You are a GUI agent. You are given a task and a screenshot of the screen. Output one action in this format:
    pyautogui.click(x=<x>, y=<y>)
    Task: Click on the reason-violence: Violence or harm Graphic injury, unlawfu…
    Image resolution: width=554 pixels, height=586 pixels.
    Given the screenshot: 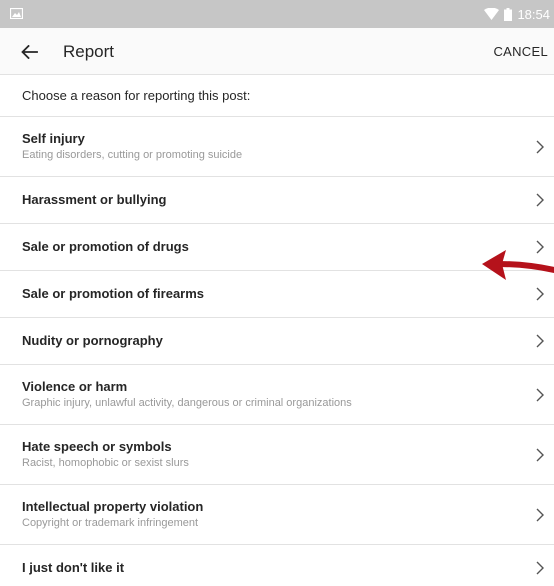 What is the action you would take?
    pyautogui.click(x=277, y=395)
    